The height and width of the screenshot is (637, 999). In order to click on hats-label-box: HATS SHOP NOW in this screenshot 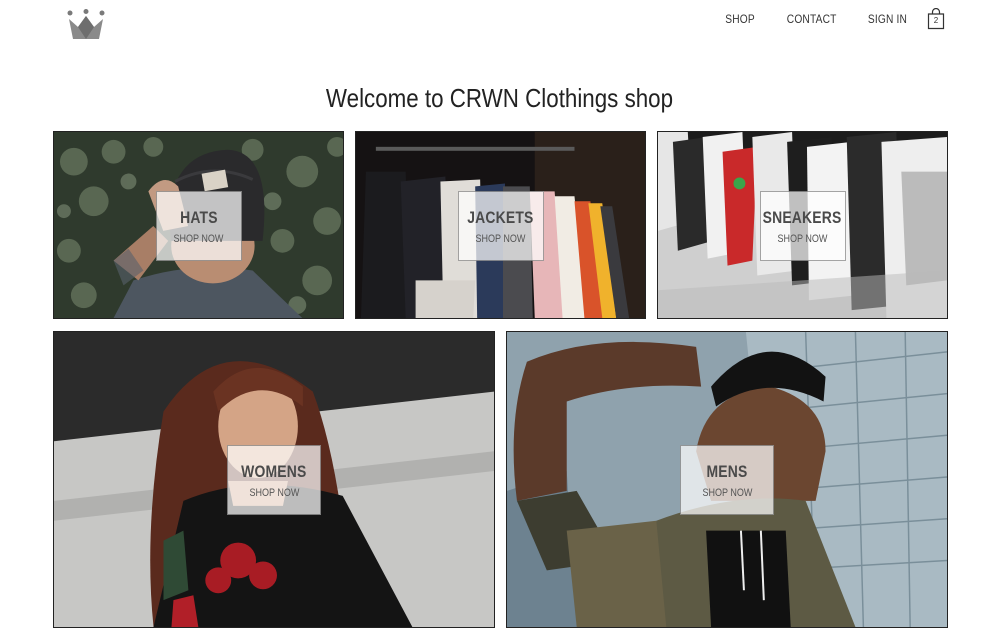, I will do `click(198, 226)`.